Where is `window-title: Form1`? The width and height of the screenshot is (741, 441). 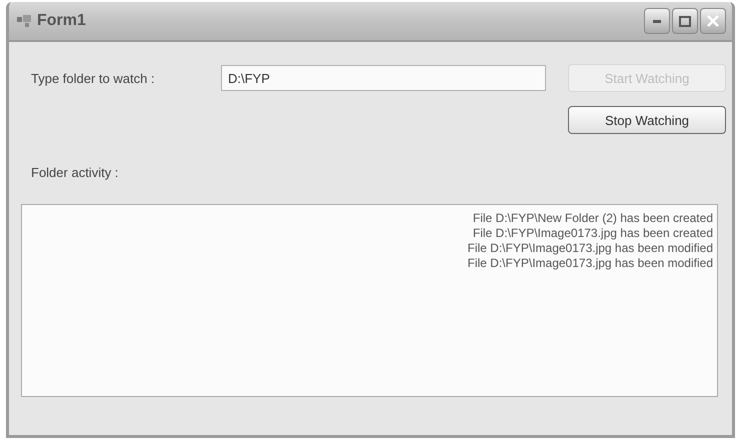 window-title: Form1 is located at coordinates (62, 21).